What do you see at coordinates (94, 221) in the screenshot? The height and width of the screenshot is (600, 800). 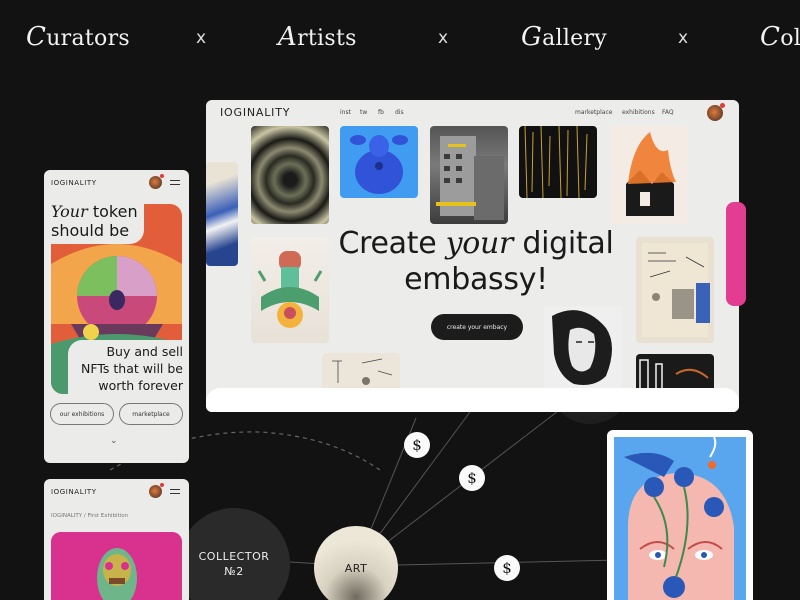 I see `token-heading: Your token should be` at bounding box center [94, 221].